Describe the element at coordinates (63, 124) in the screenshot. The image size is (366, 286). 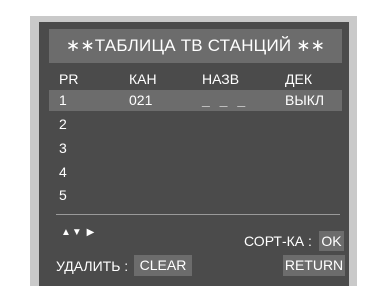
I see `row-pr: 2` at that location.